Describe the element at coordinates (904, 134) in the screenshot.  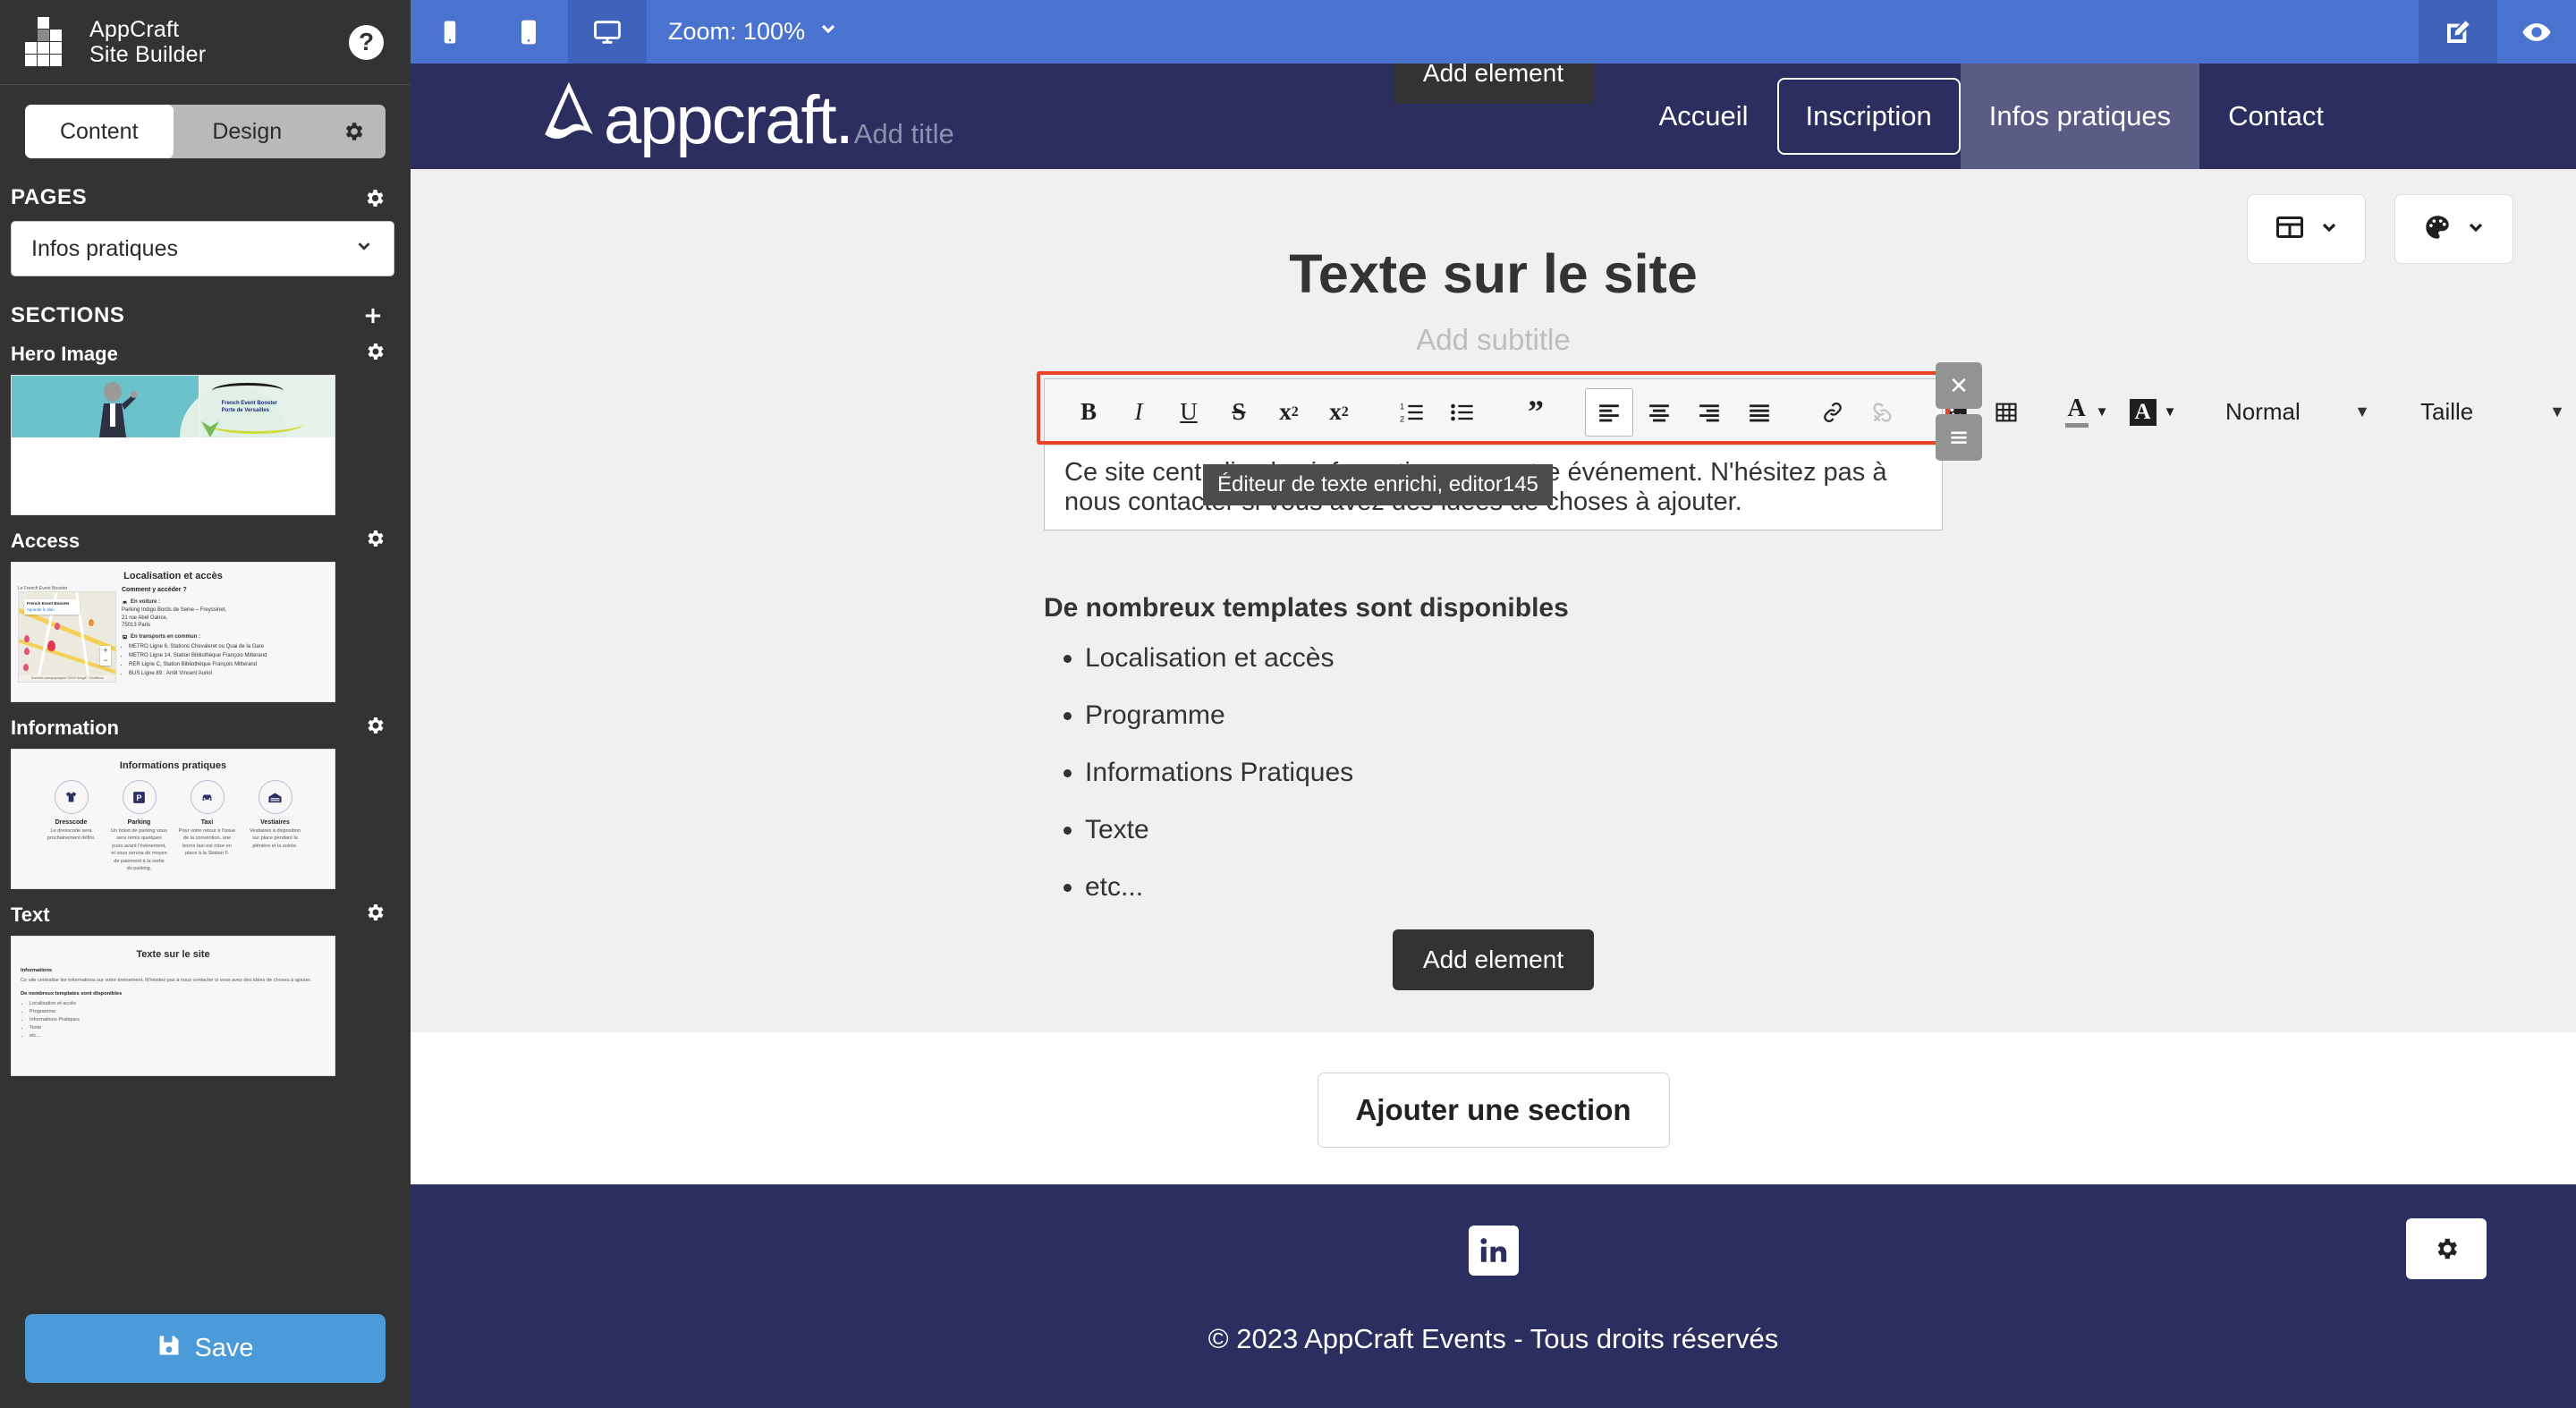
I see `site-title-placeholder: Add title` at that location.